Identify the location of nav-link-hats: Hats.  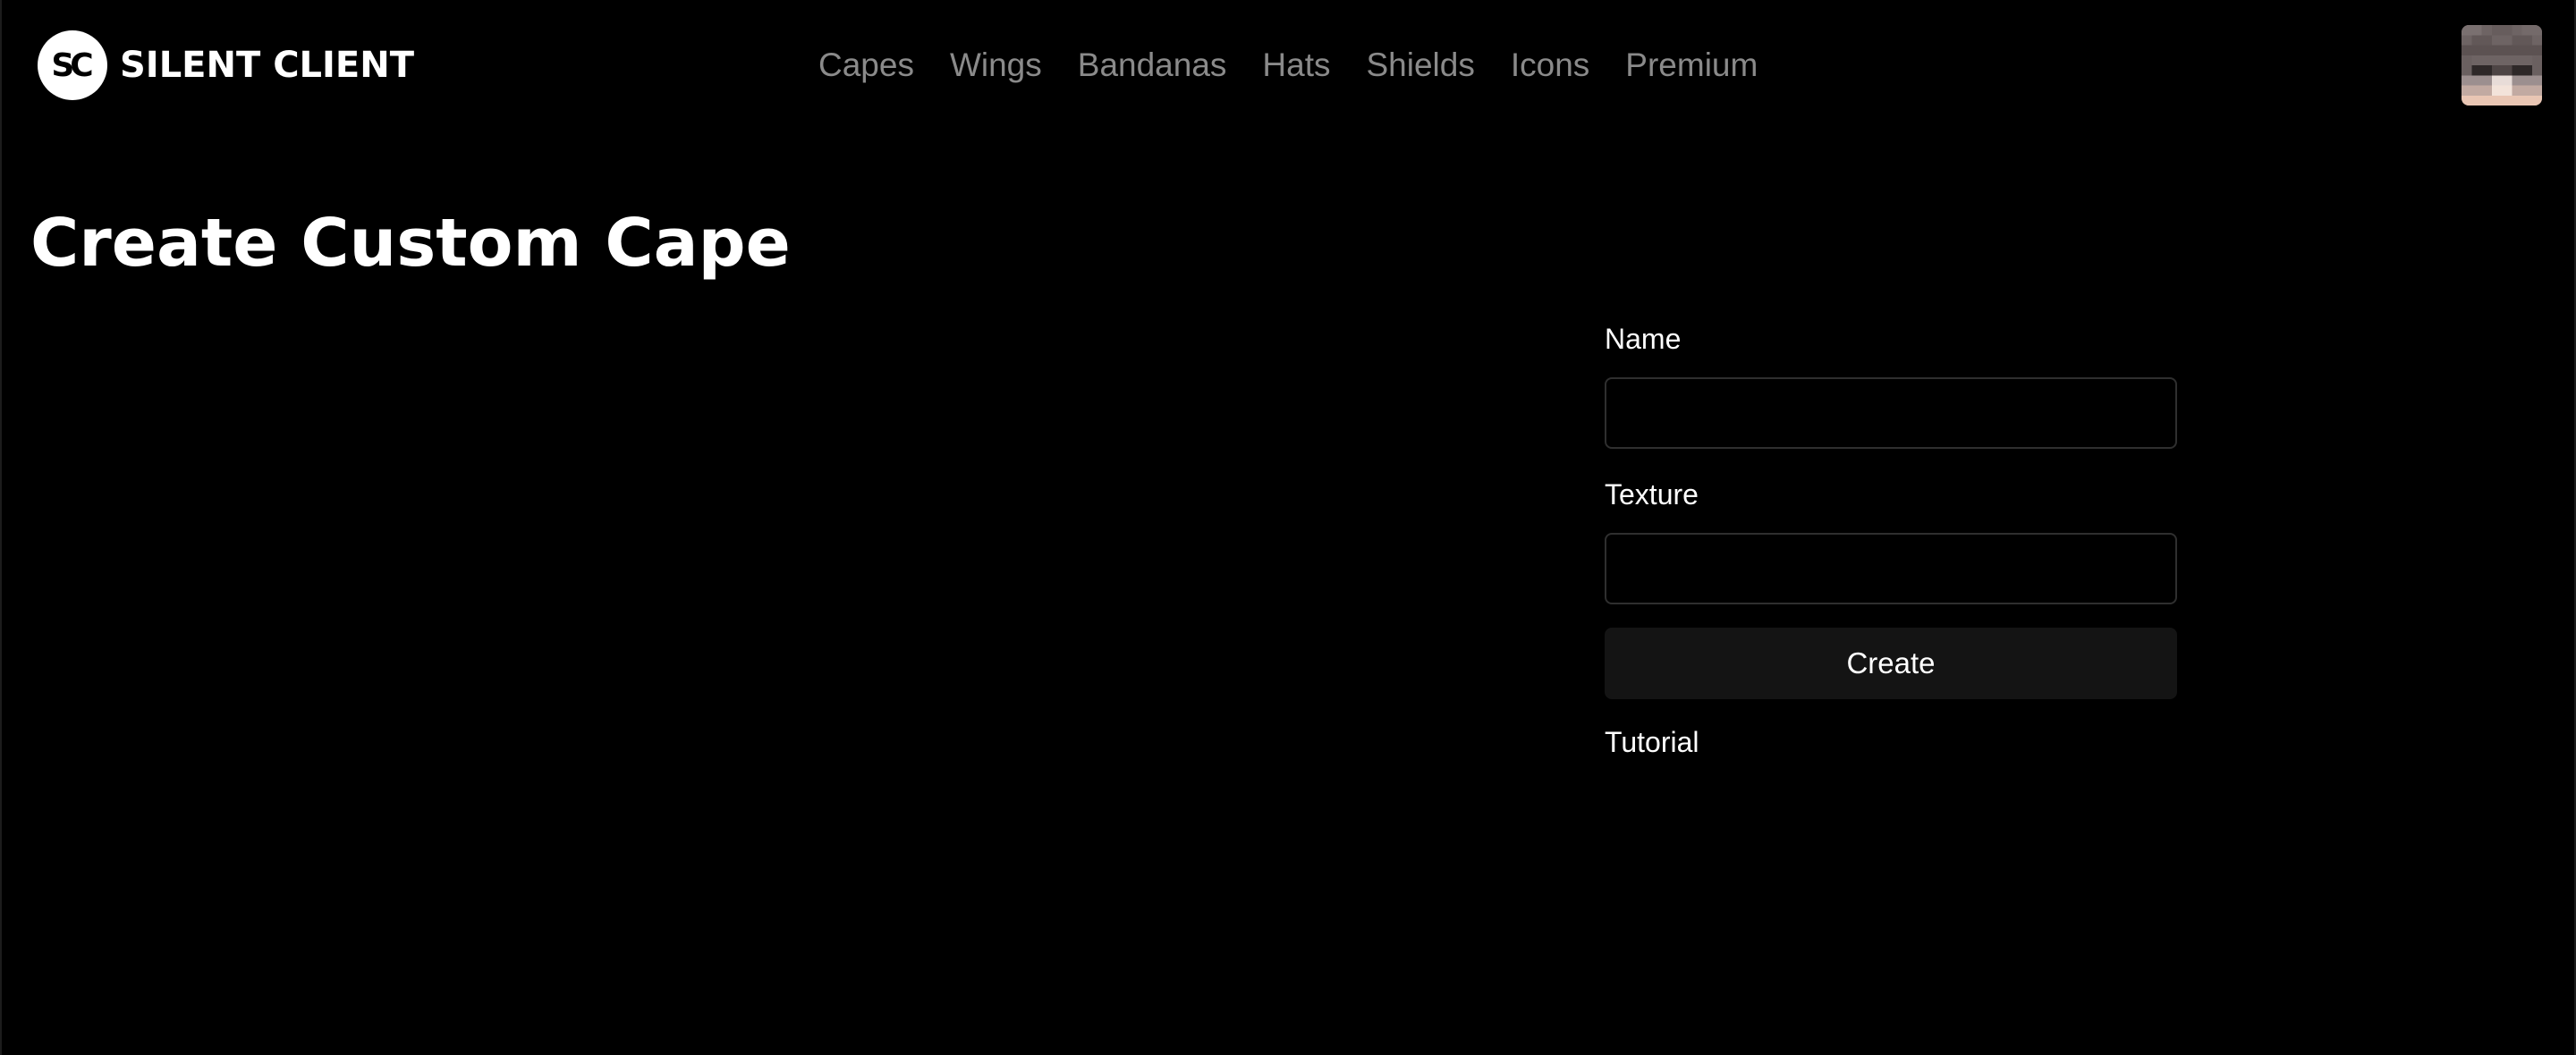
(1296, 65).